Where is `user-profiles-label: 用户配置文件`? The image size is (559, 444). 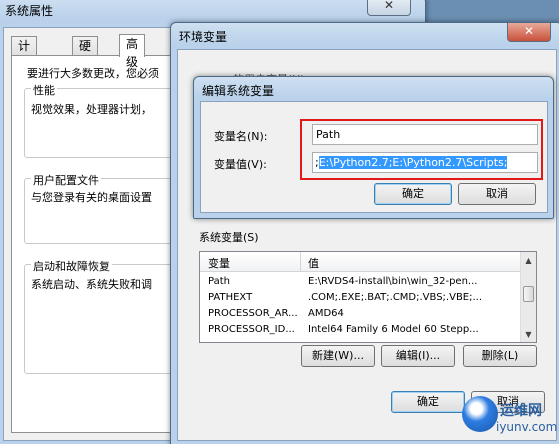
user-profiles-label: 用户配置文件 is located at coordinates (66, 180).